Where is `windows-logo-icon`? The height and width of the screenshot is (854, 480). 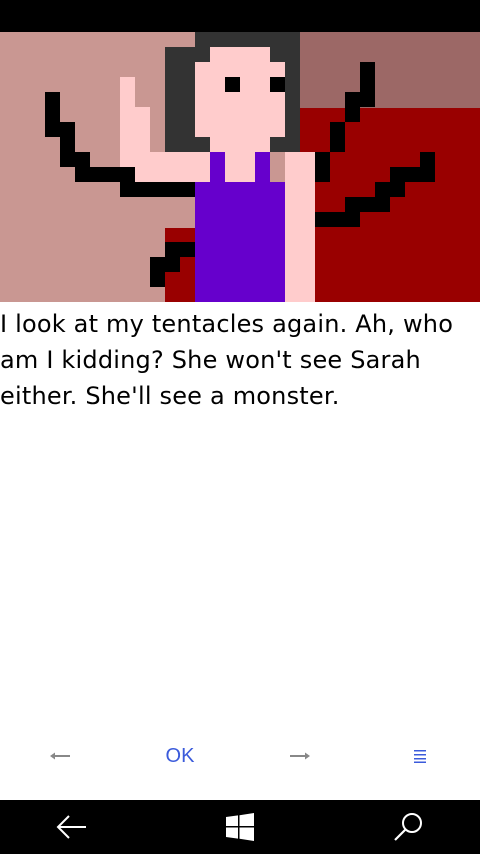 windows-logo-icon is located at coordinates (240, 827).